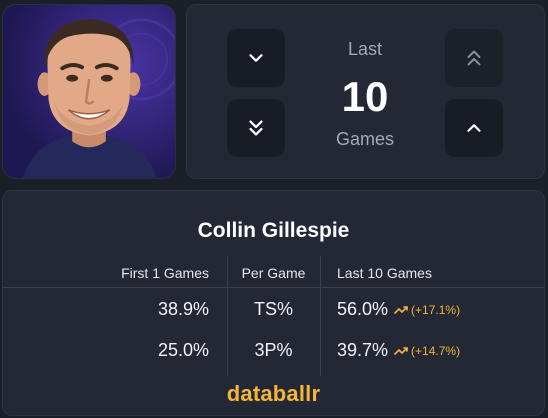 The image size is (548, 418). What do you see at coordinates (183, 350) in the screenshot?
I see `row-3p-first-value: 25.0%` at bounding box center [183, 350].